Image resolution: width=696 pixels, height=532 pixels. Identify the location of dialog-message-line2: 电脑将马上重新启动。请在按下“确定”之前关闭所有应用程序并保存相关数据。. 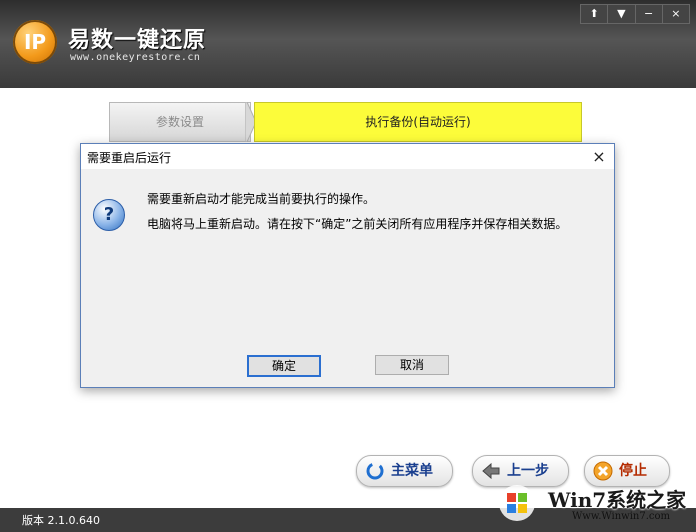
(357, 224).